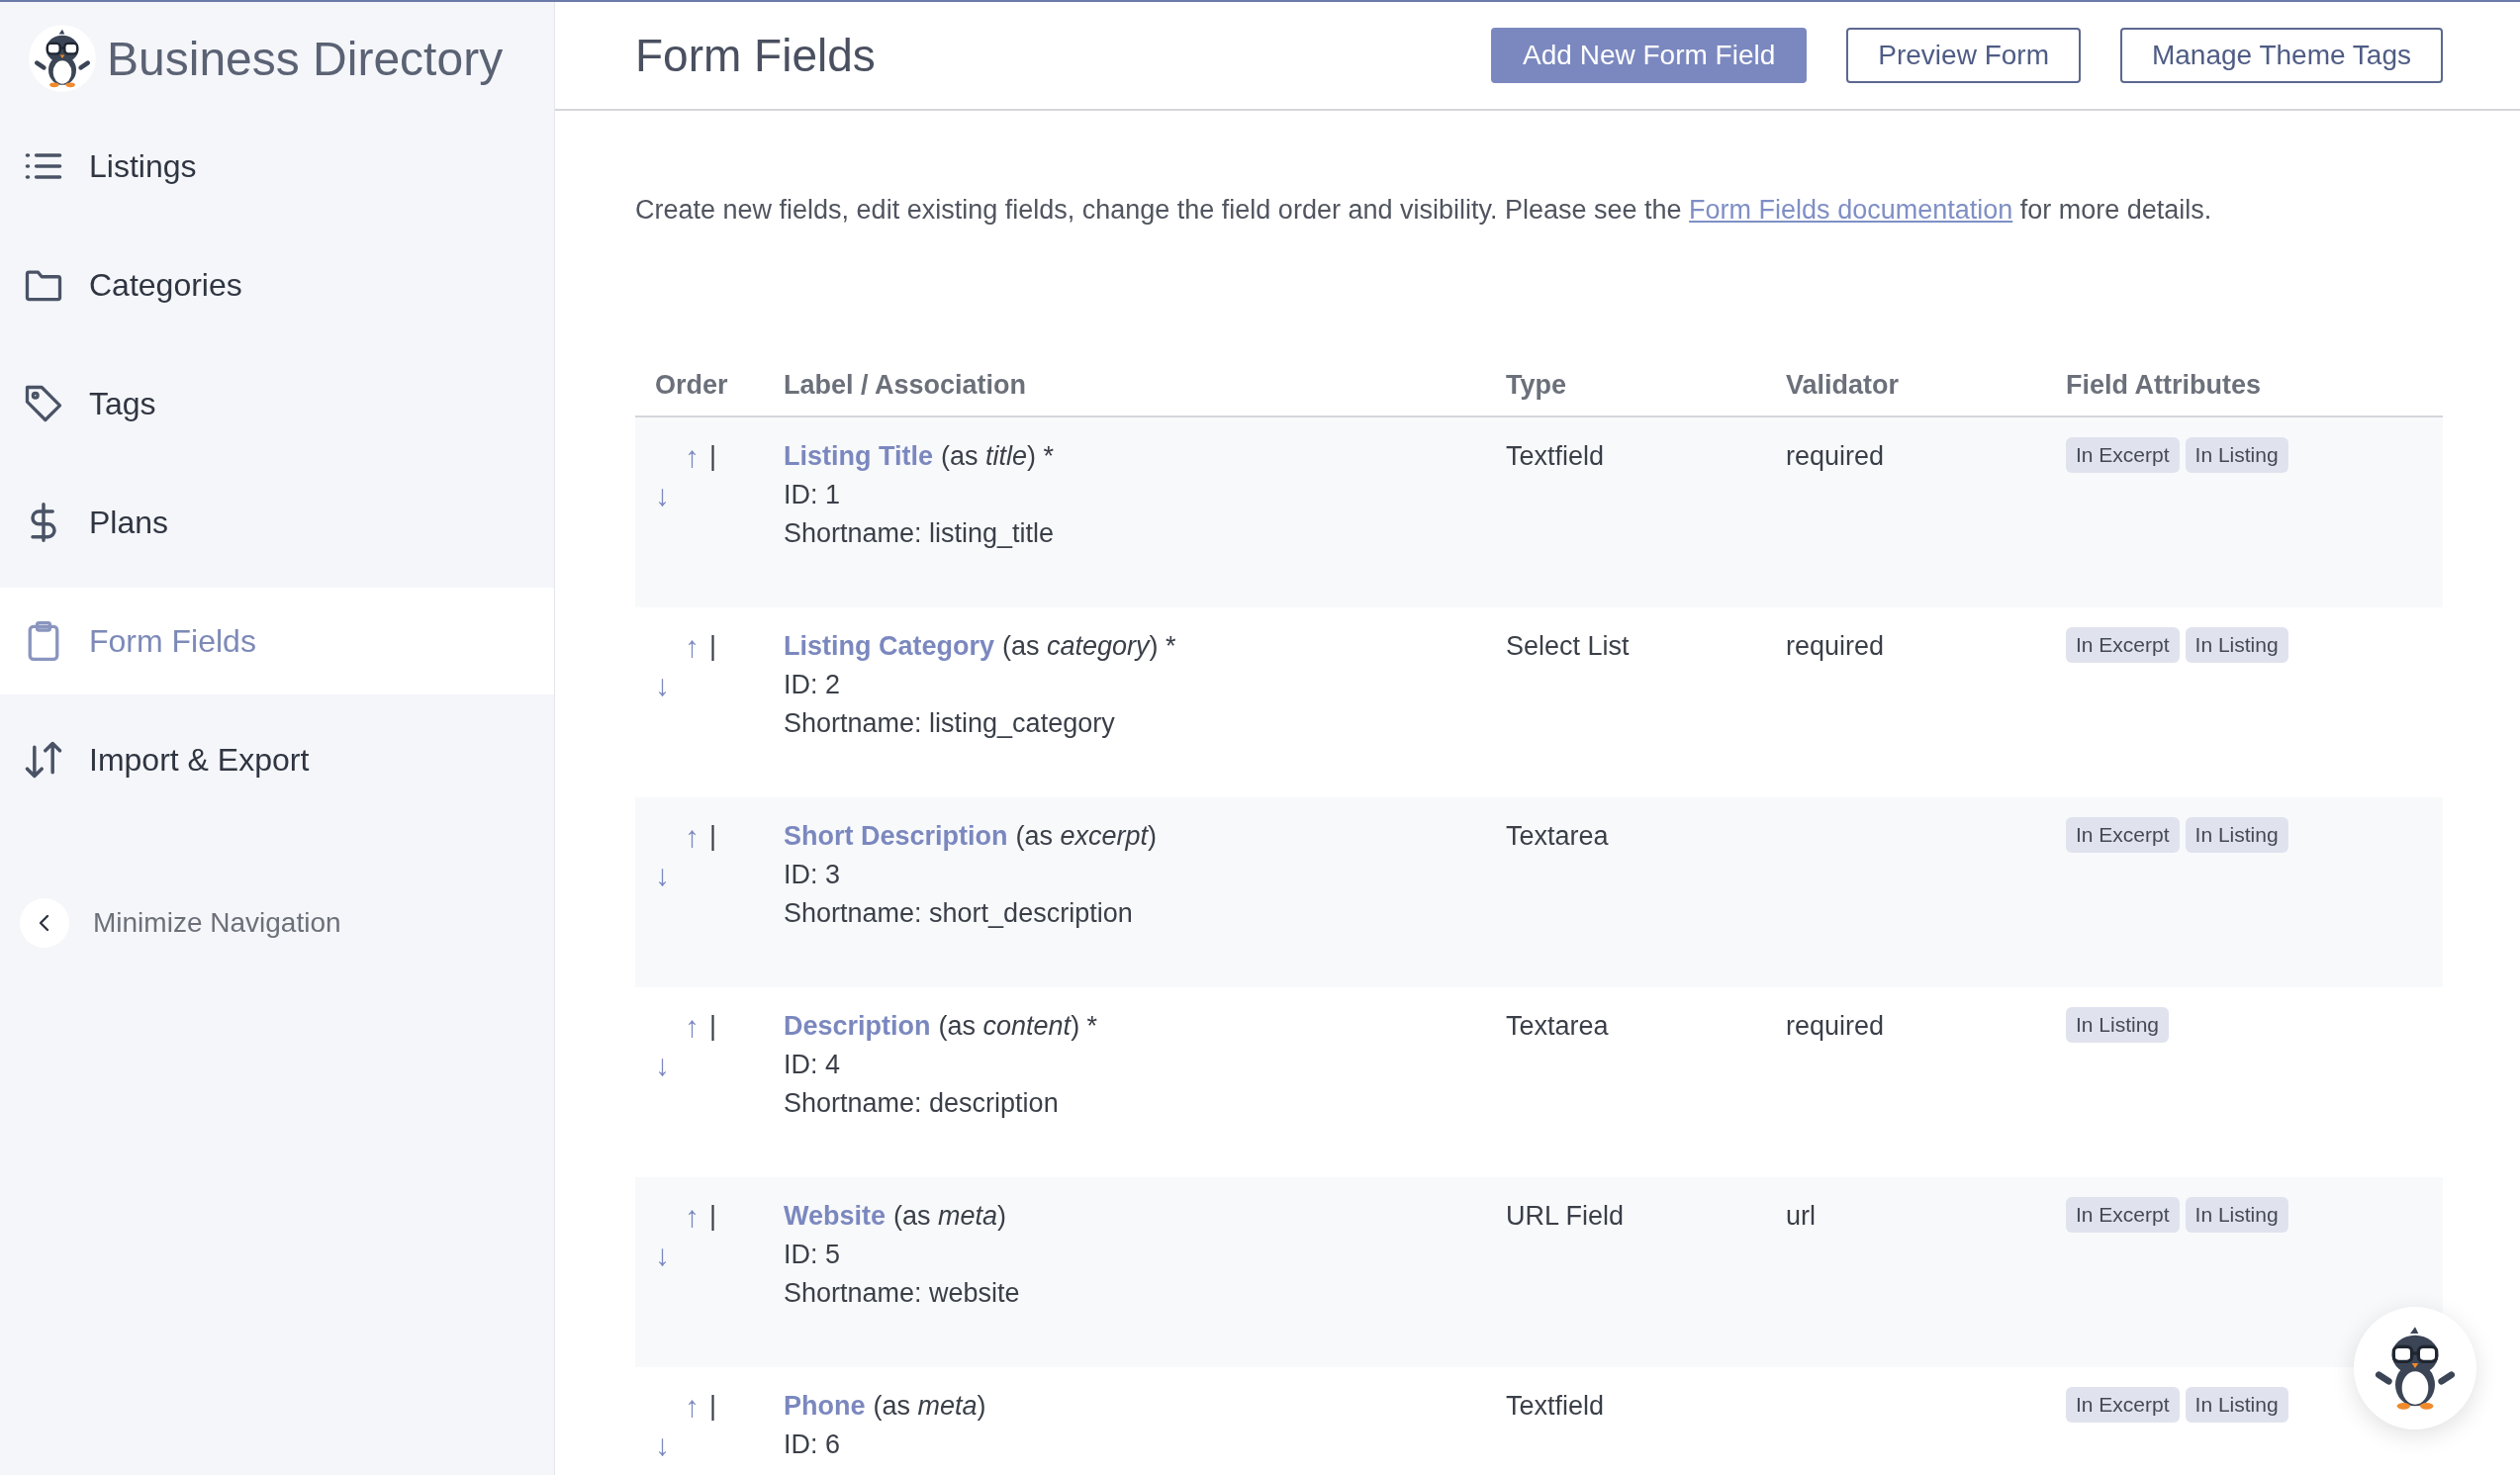 The image size is (2520, 1475). I want to click on brand-name: Business Directory, so click(305, 59).